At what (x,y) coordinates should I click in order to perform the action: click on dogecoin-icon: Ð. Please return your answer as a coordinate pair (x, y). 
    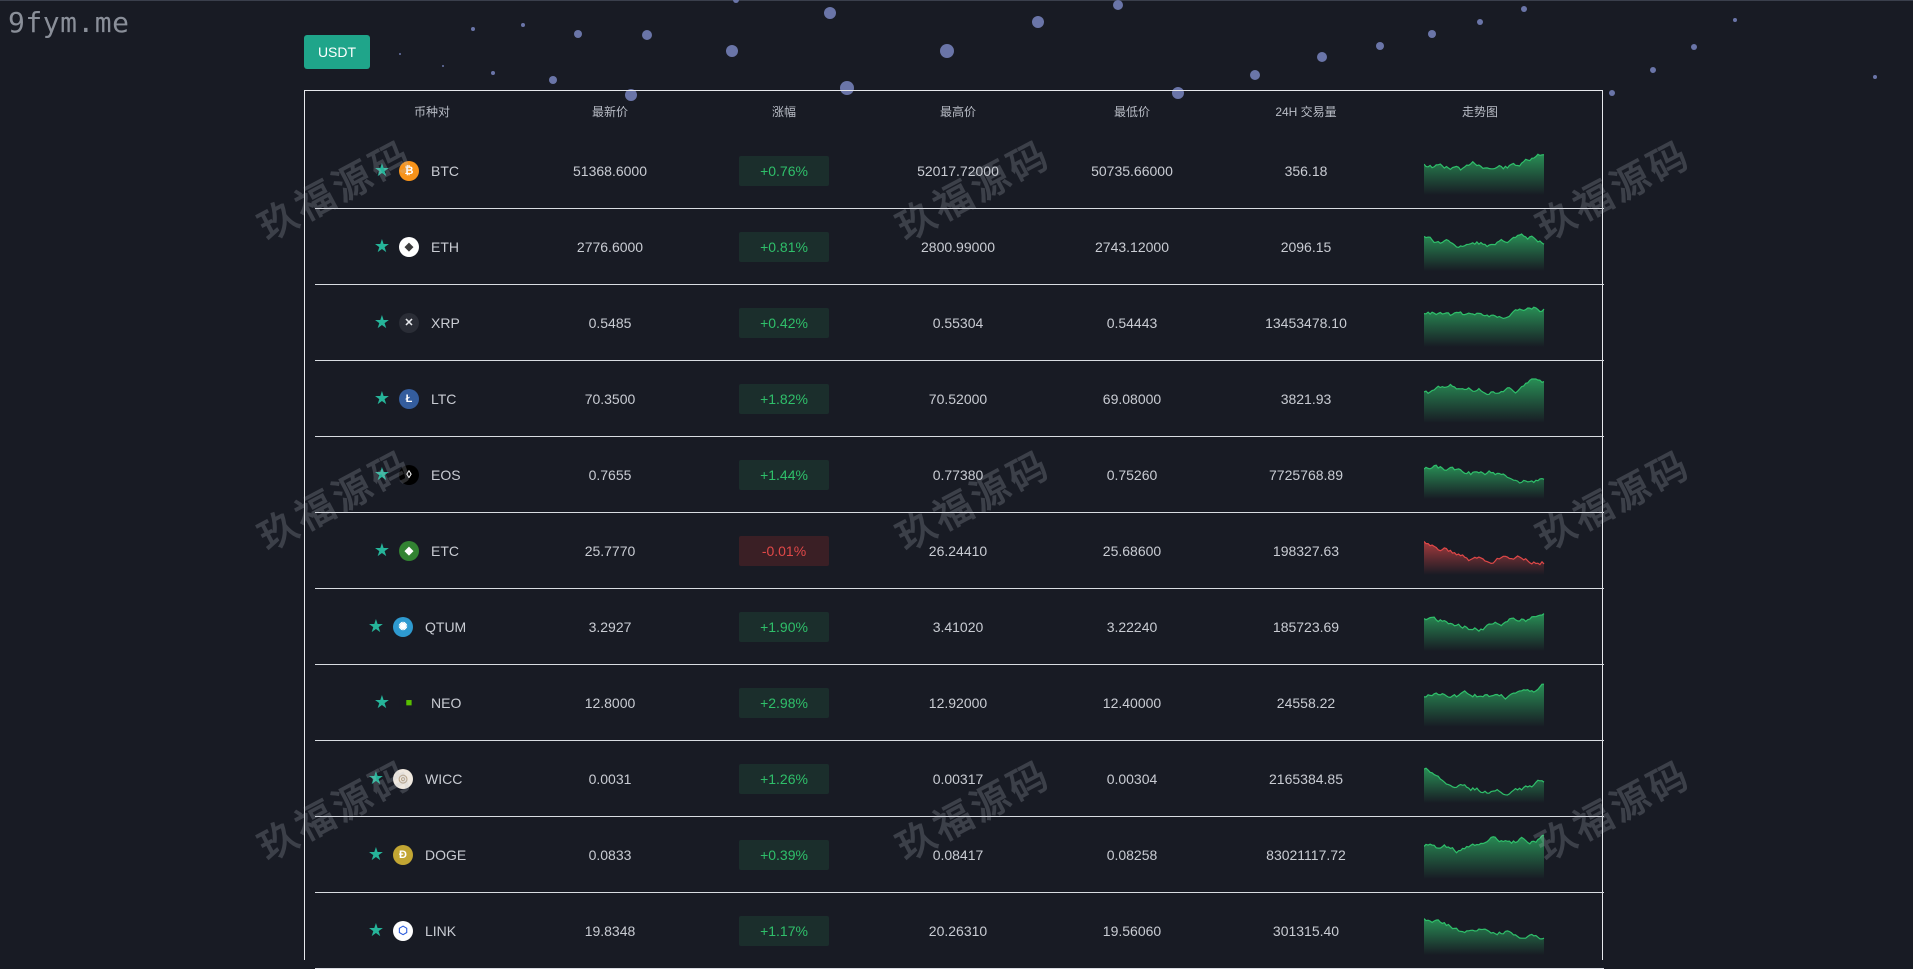
    Looking at the image, I should click on (403, 855).